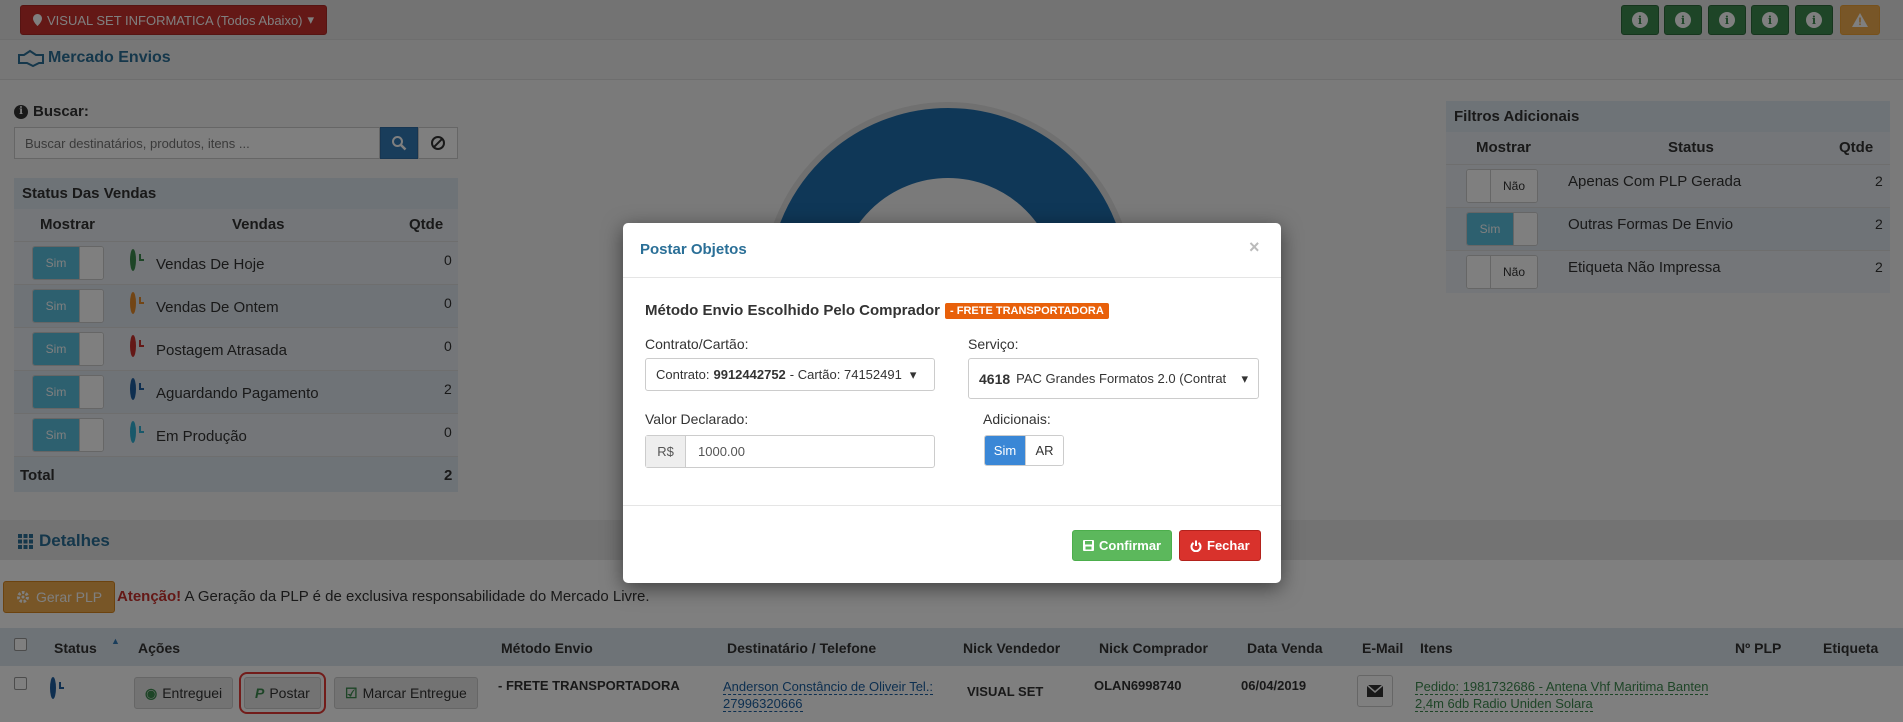 This screenshot has height=722, width=1903. I want to click on service-code: 4618, so click(995, 378).